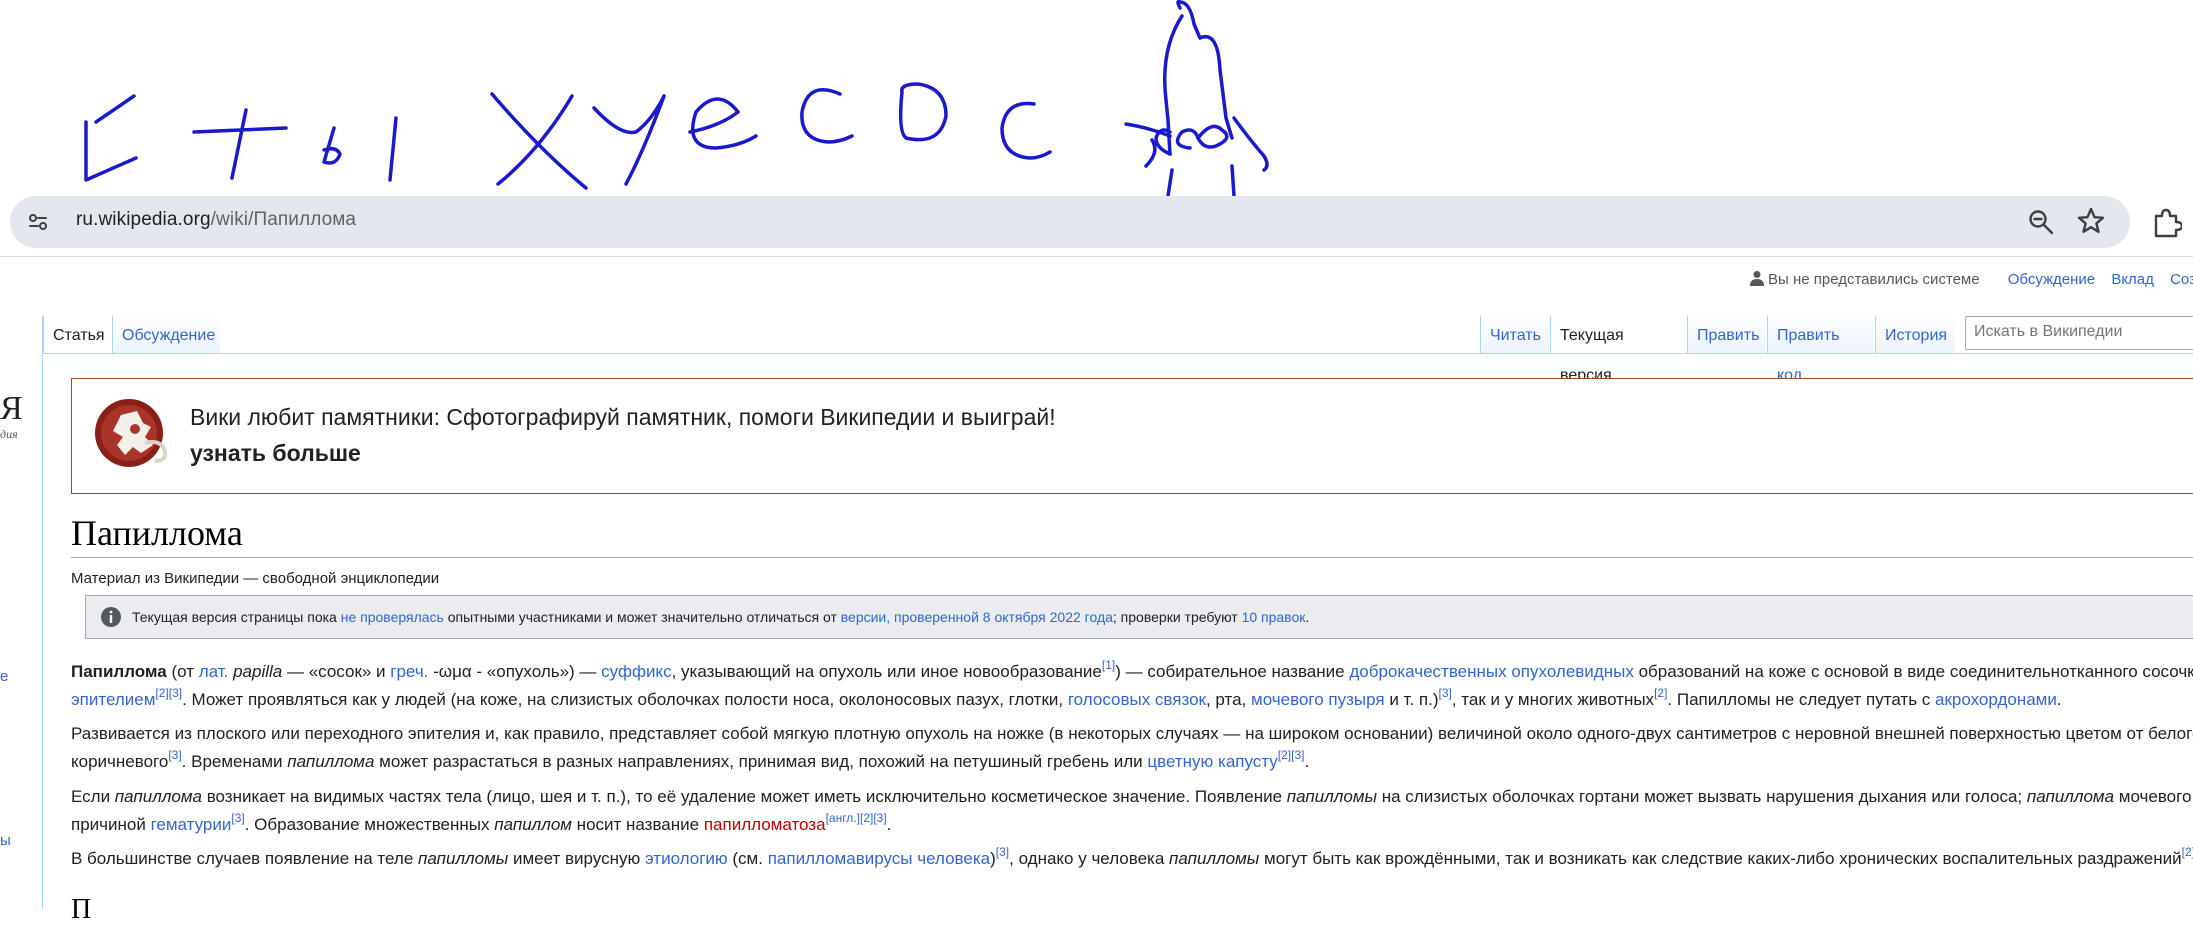 The height and width of the screenshot is (926, 2193). Describe the element at coordinates (143, 219) in the screenshot. I see `url-host: ru.wikipedia.org` at that location.